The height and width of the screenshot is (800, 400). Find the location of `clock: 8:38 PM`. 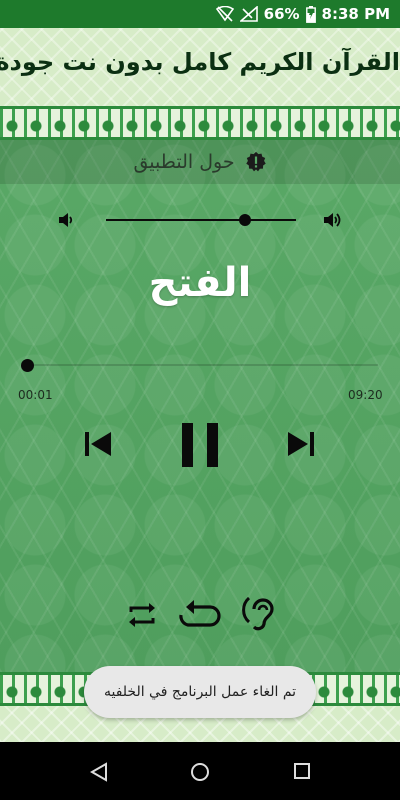

clock: 8:38 PM is located at coordinates (355, 14).